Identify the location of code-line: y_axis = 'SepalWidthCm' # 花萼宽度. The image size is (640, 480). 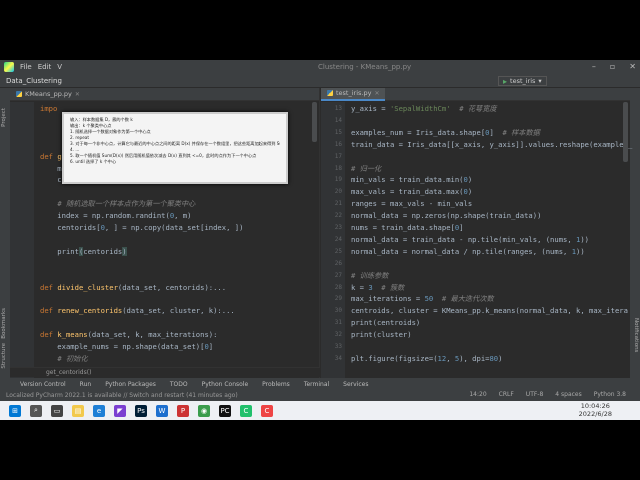
(424, 109).